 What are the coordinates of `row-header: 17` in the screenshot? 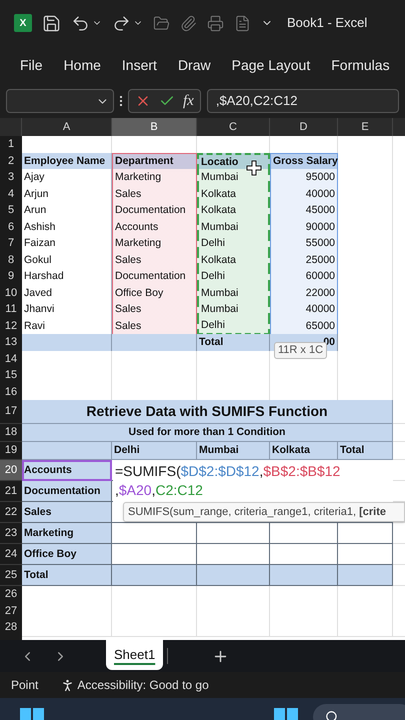 It's located at (11, 412).